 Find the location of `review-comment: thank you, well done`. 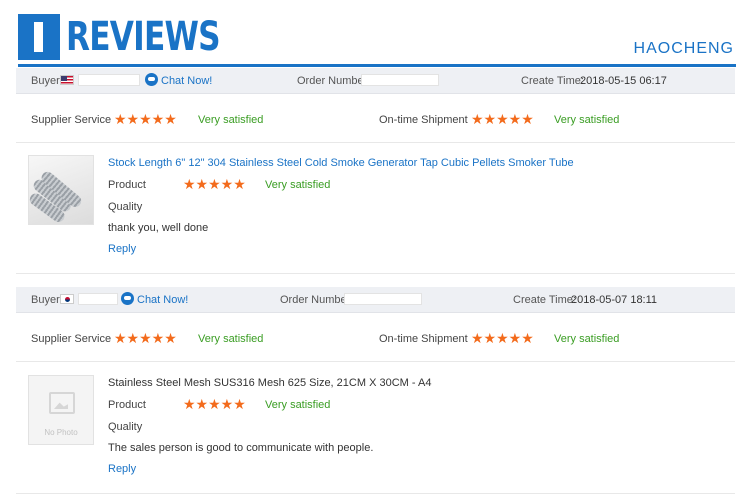

review-comment: thank you, well done is located at coordinates (158, 228).